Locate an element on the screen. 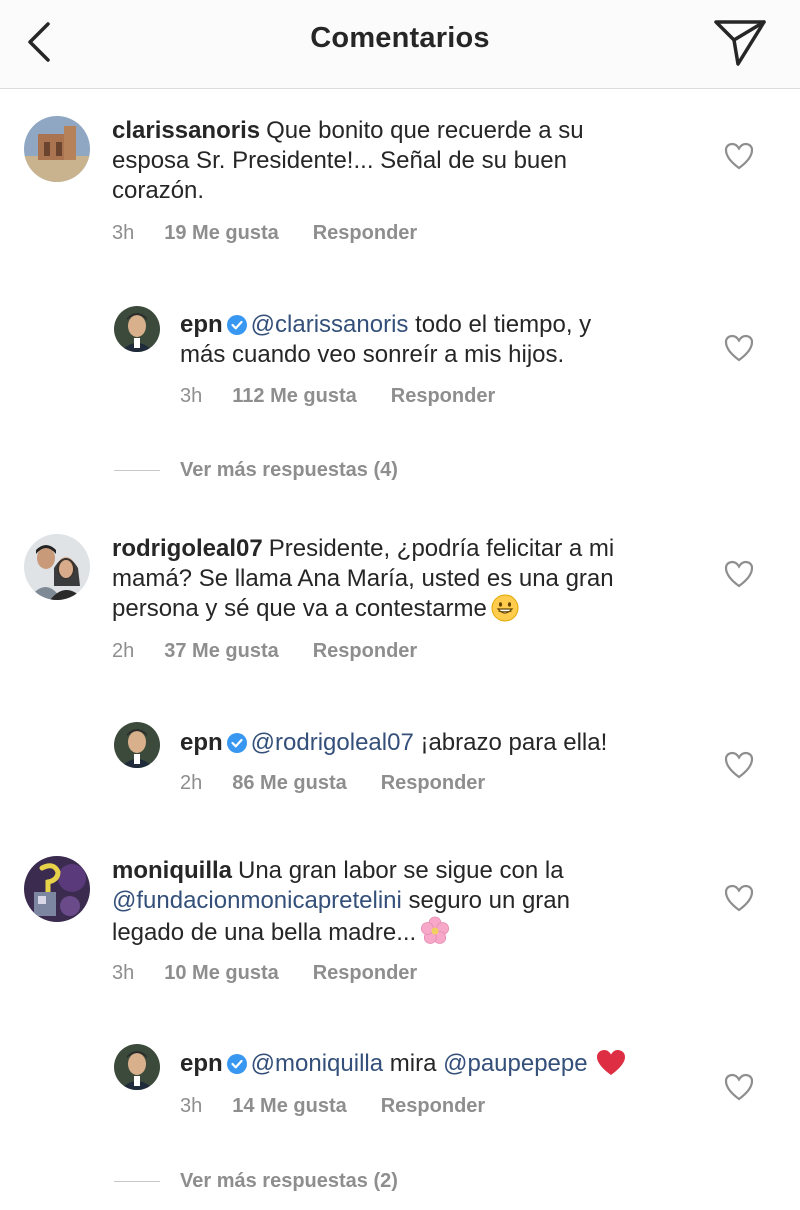 This screenshot has height=1210, width=800. likes-count: 37 Me gusta is located at coordinates (221, 651).